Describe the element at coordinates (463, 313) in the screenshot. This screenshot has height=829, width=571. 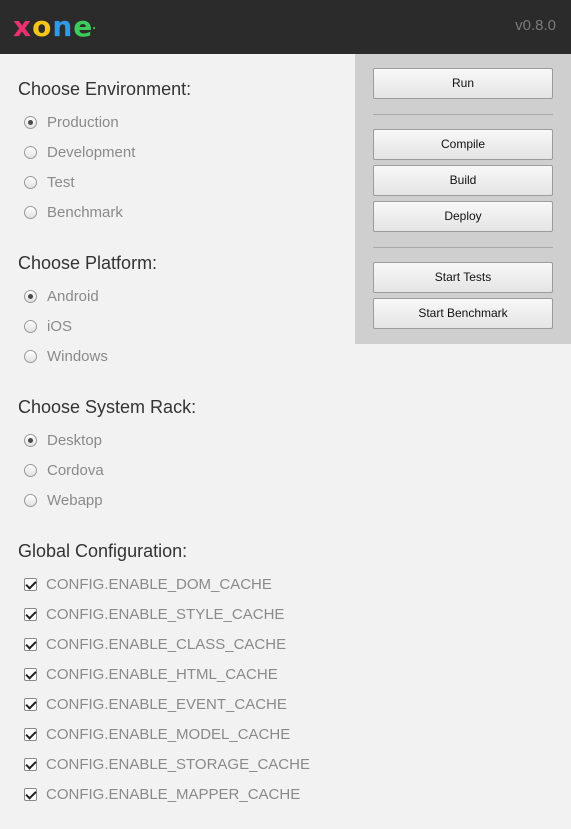
I see `start-benchmark-button: Start Benchmark` at that location.